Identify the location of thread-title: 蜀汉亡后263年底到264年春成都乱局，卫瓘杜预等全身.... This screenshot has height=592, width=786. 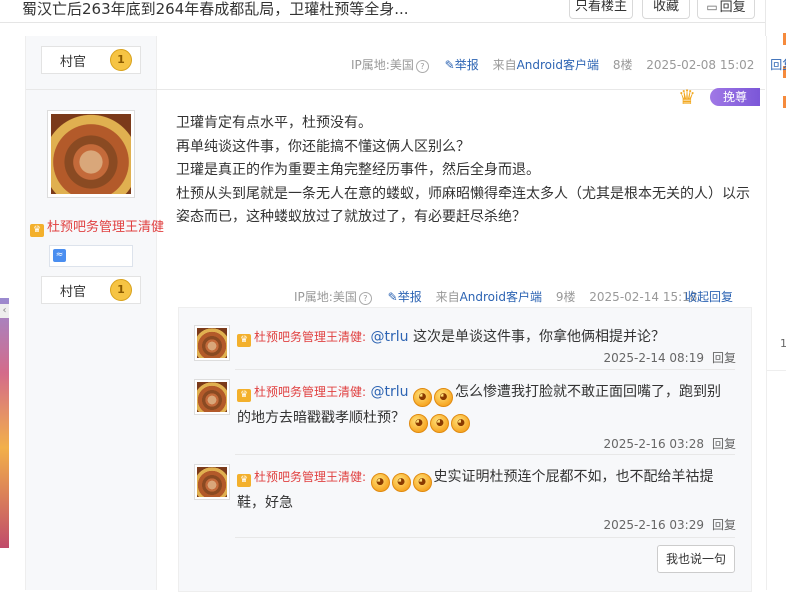
(215, 9).